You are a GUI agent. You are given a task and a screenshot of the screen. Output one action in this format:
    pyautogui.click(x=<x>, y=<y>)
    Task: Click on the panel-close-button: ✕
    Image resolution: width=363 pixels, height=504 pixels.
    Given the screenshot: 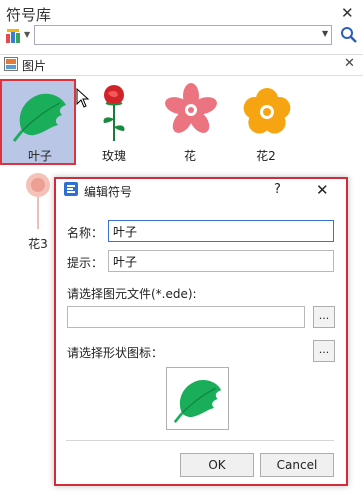 What is the action you would take?
    pyautogui.click(x=347, y=13)
    